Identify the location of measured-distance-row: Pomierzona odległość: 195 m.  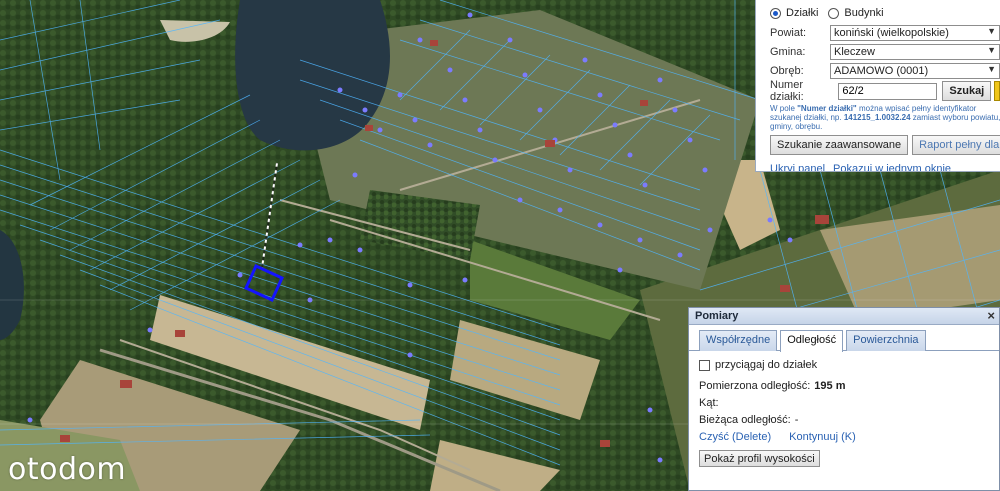
(844, 385).